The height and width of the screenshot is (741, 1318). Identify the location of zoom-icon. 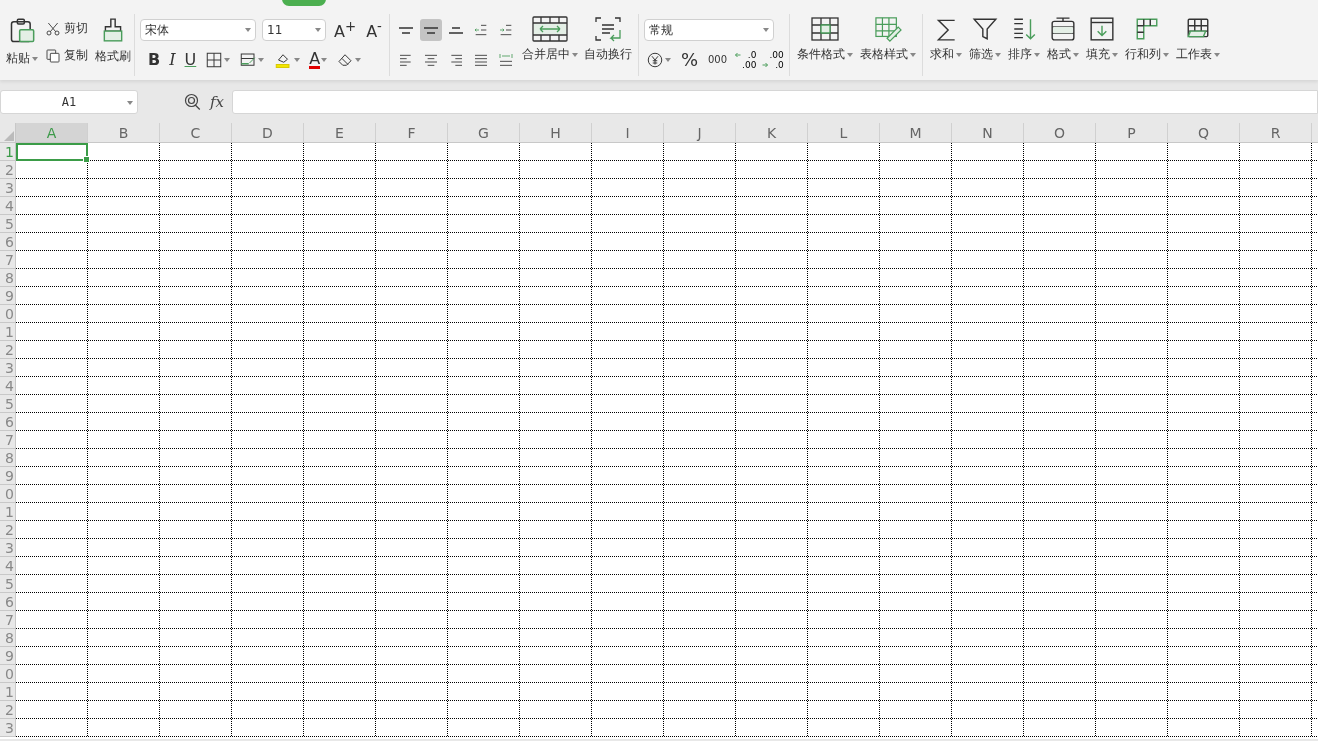
(193, 102).